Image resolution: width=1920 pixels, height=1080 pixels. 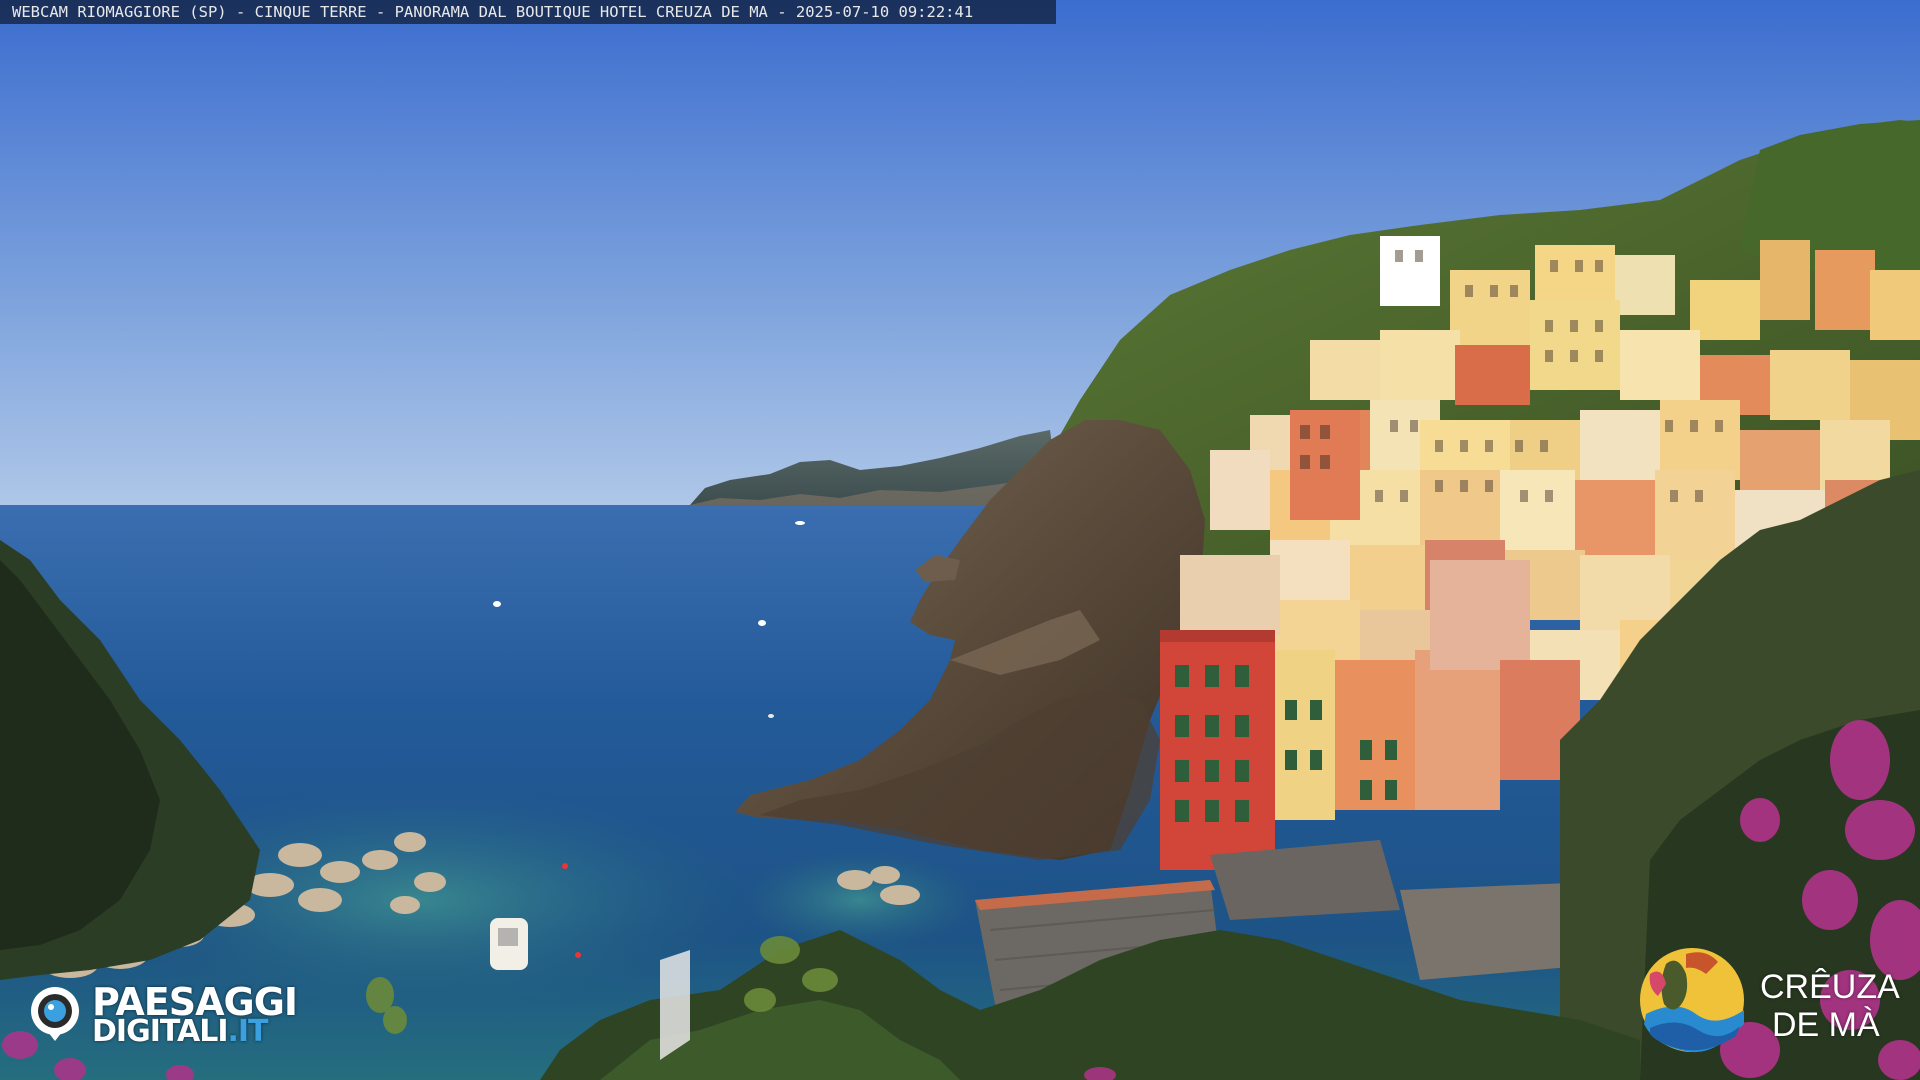 What do you see at coordinates (1826, 1025) in the screenshot?
I see `logo-right-line2: DE MÀ` at bounding box center [1826, 1025].